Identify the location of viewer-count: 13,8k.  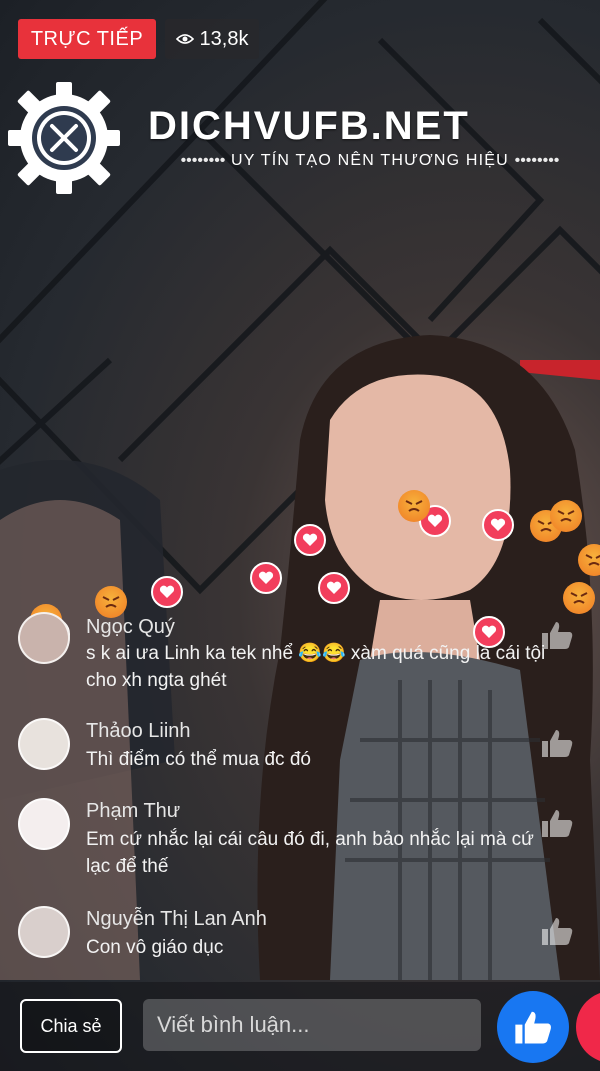
(212, 39).